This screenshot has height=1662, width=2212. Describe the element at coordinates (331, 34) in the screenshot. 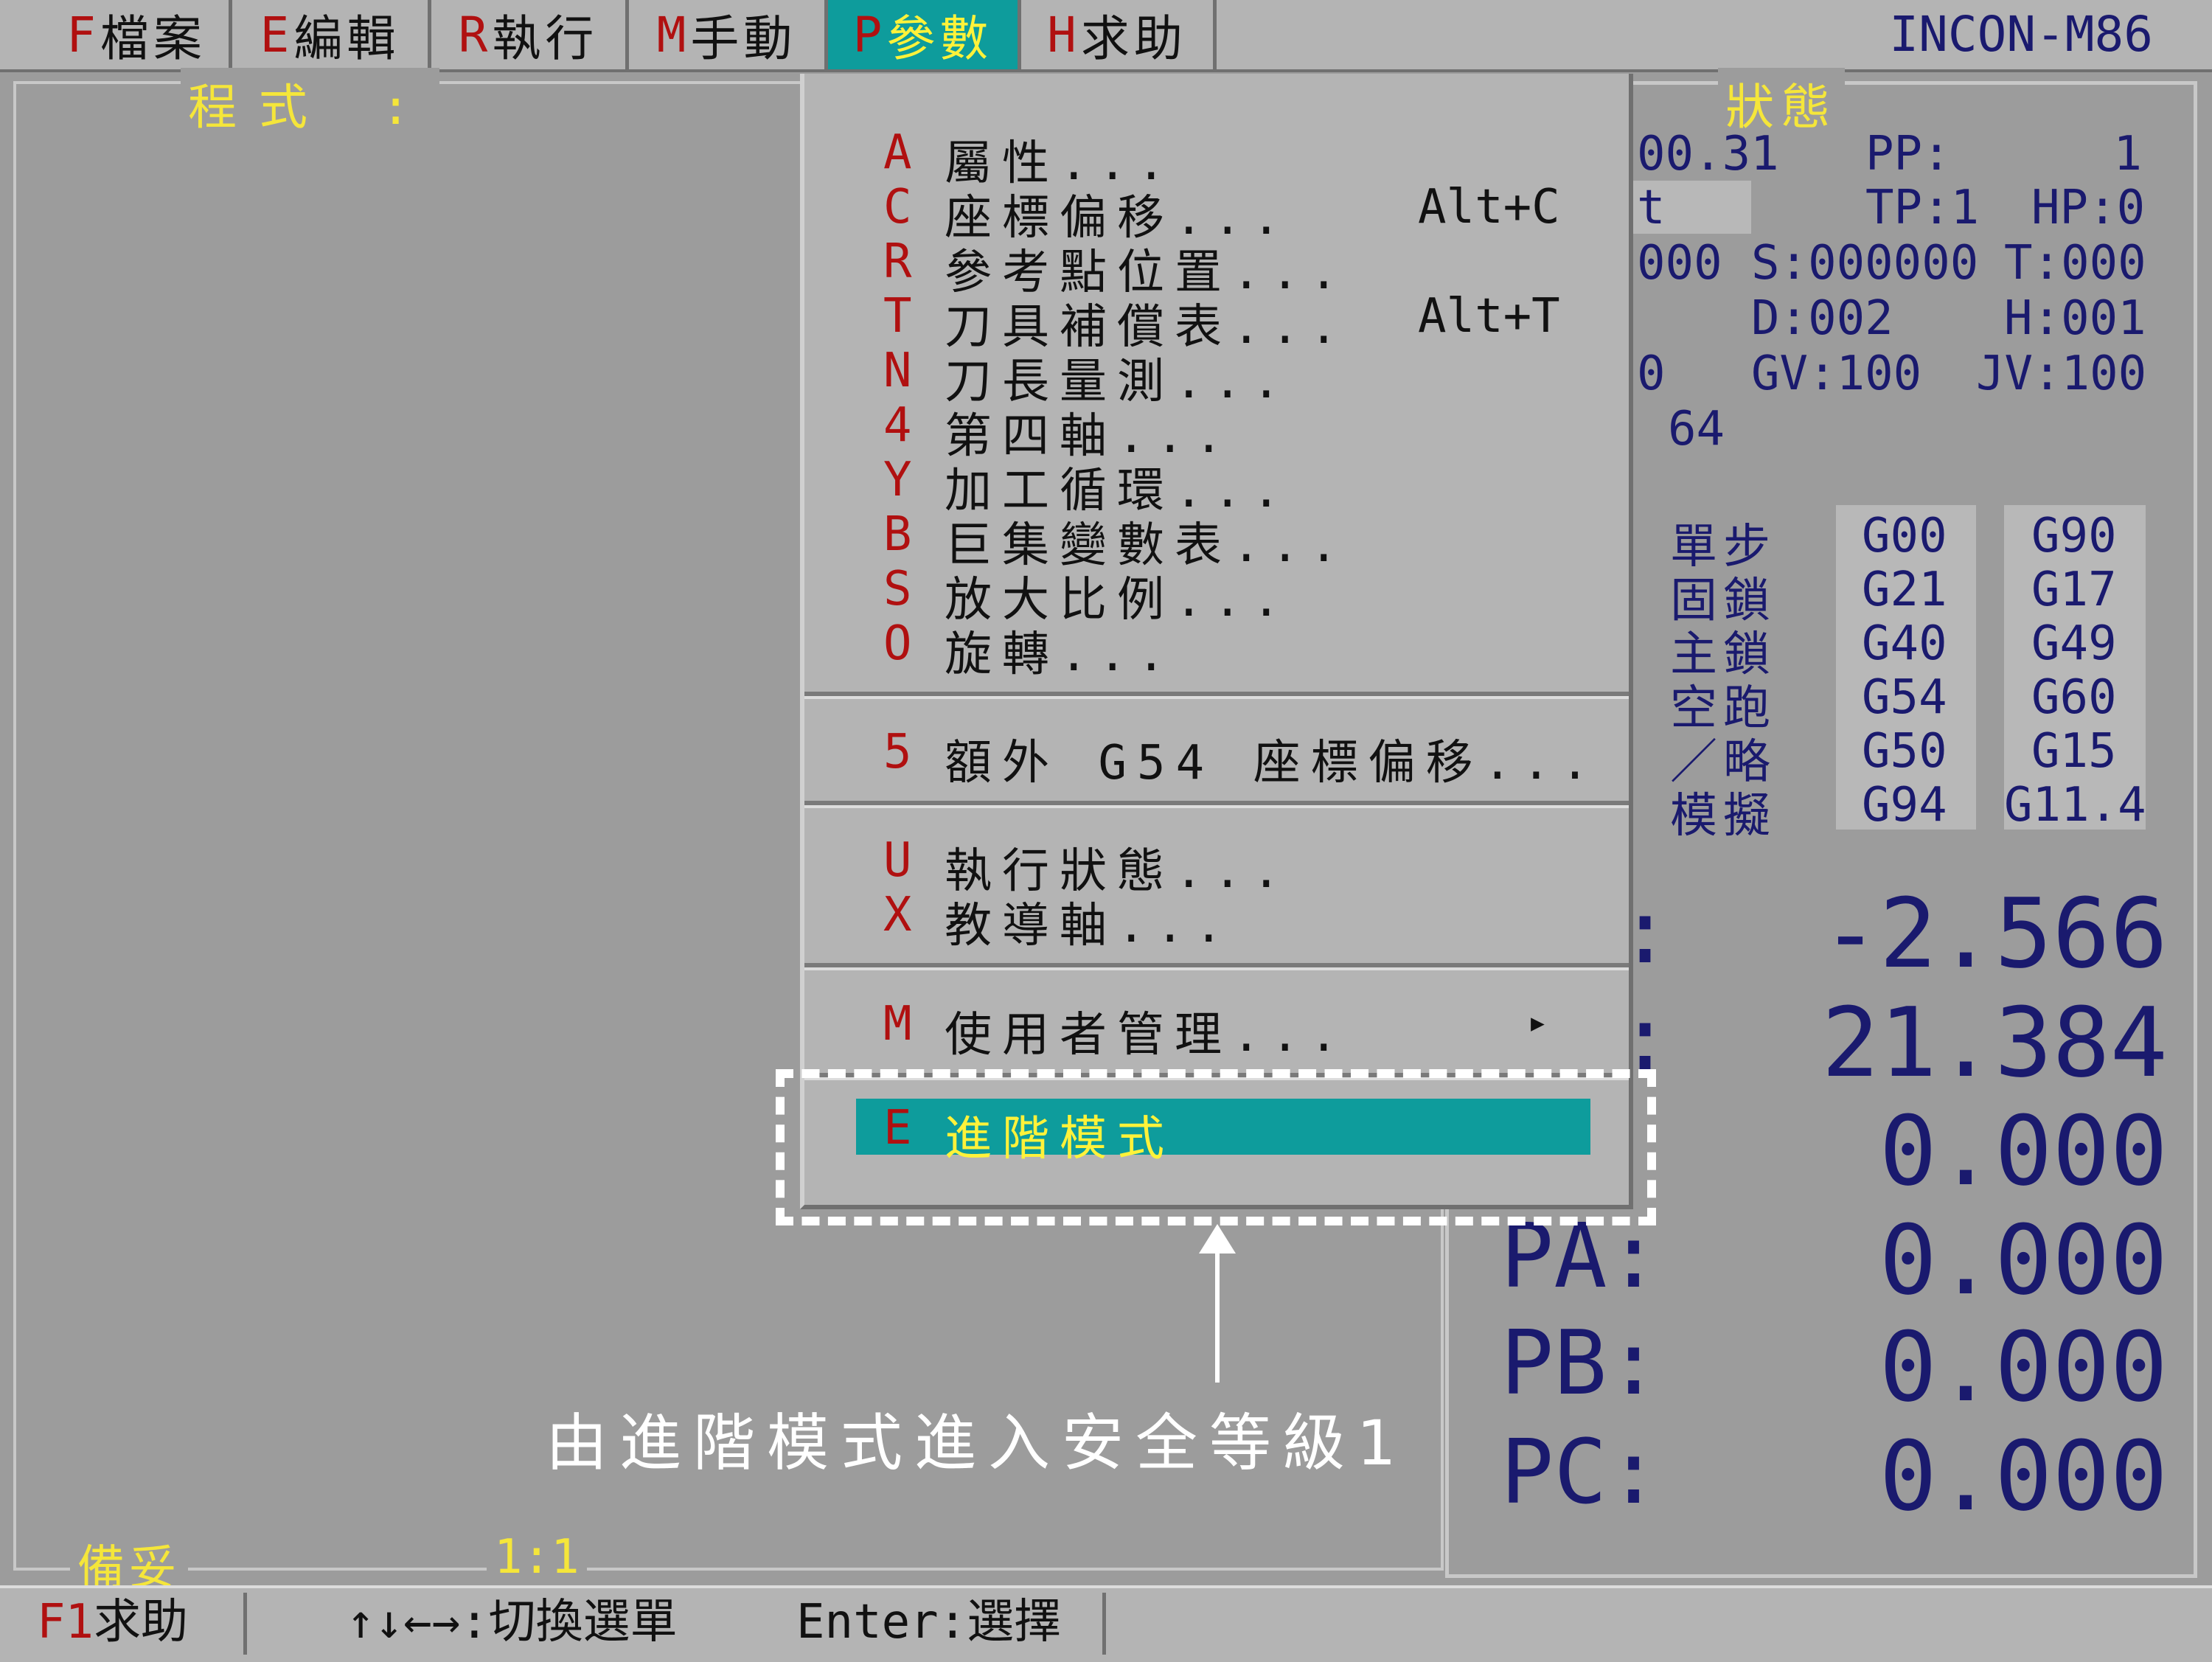

I see `menu-edit: E 編輯` at that location.